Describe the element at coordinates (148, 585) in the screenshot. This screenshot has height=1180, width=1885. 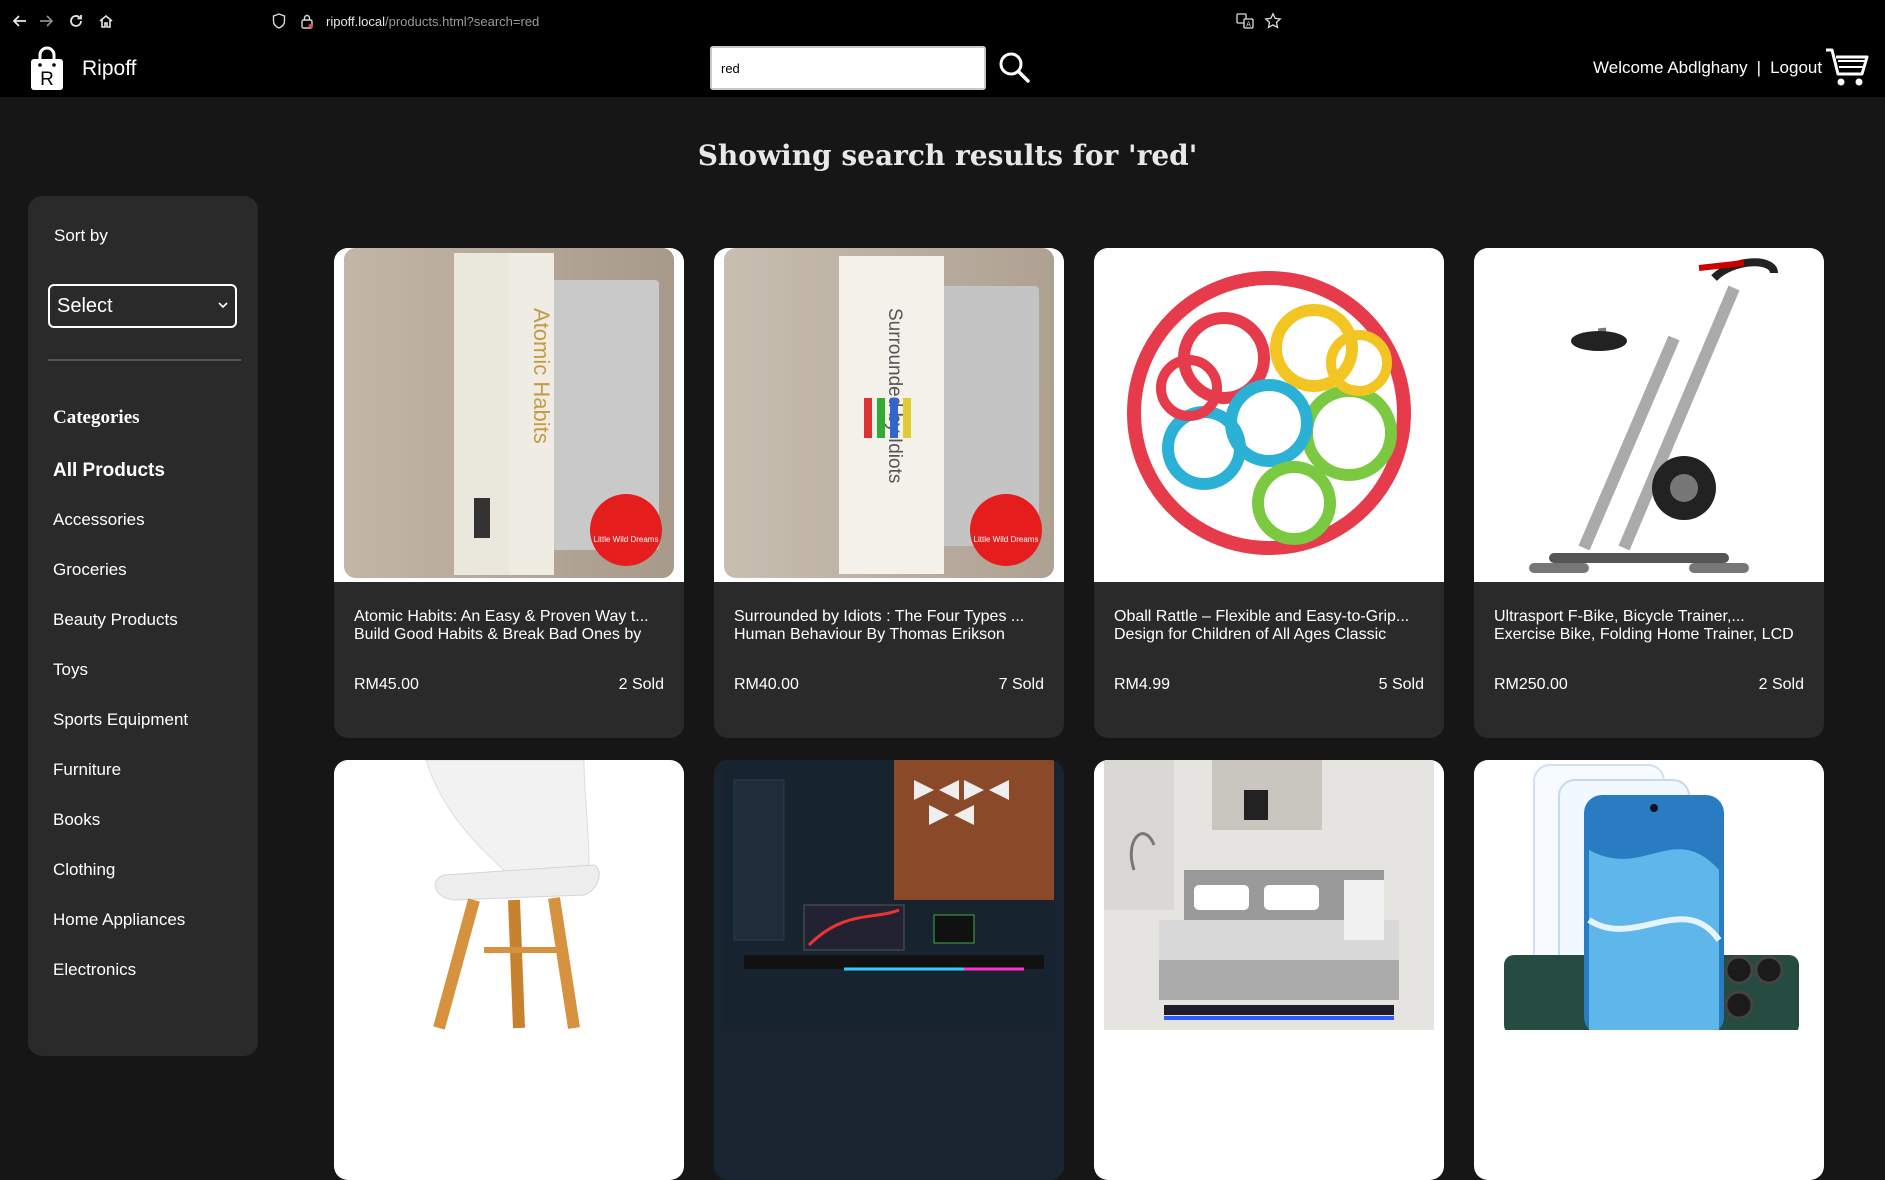
I see `category-groceries: Groceries` at that location.